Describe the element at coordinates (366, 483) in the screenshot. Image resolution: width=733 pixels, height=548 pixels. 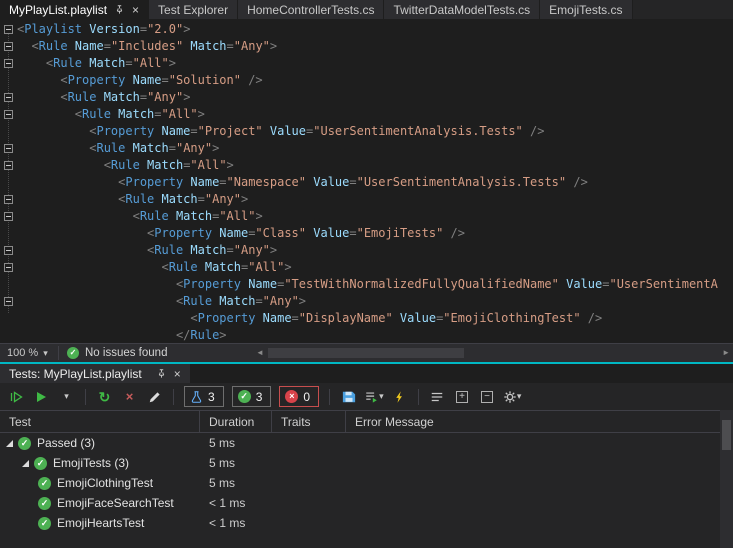
I see `test-row: ✓ EmojiClothingTest 5 ms` at that location.